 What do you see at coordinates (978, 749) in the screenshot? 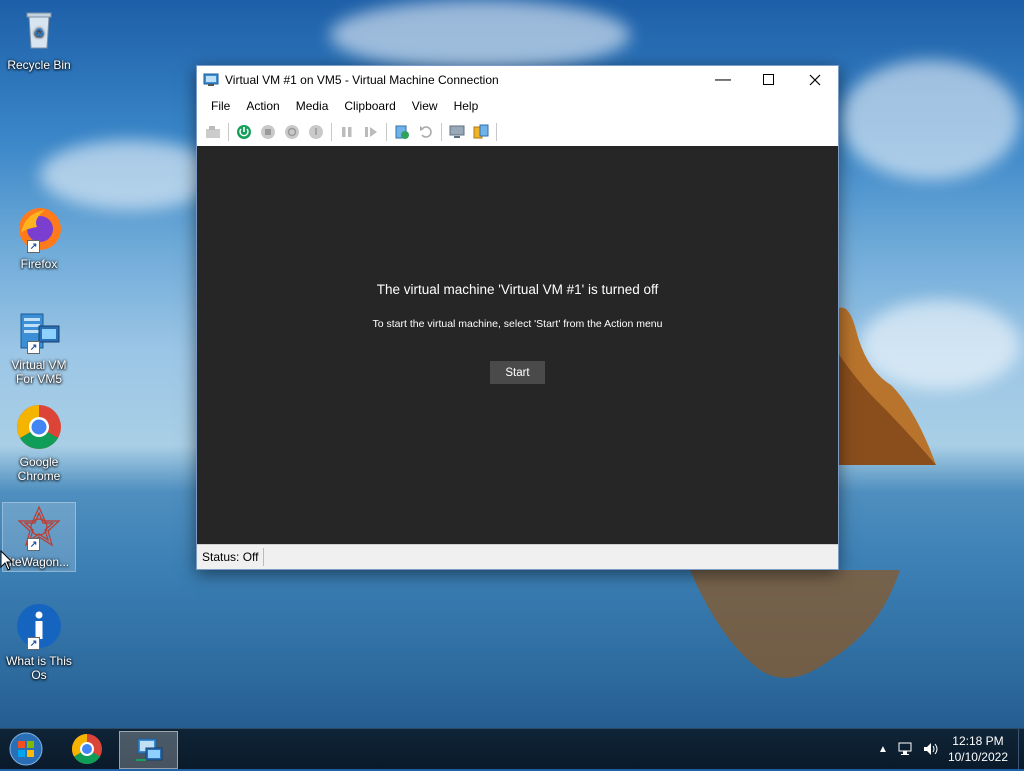
I see `system-clock: 12:18 PM 10/10/2022` at bounding box center [978, 749].